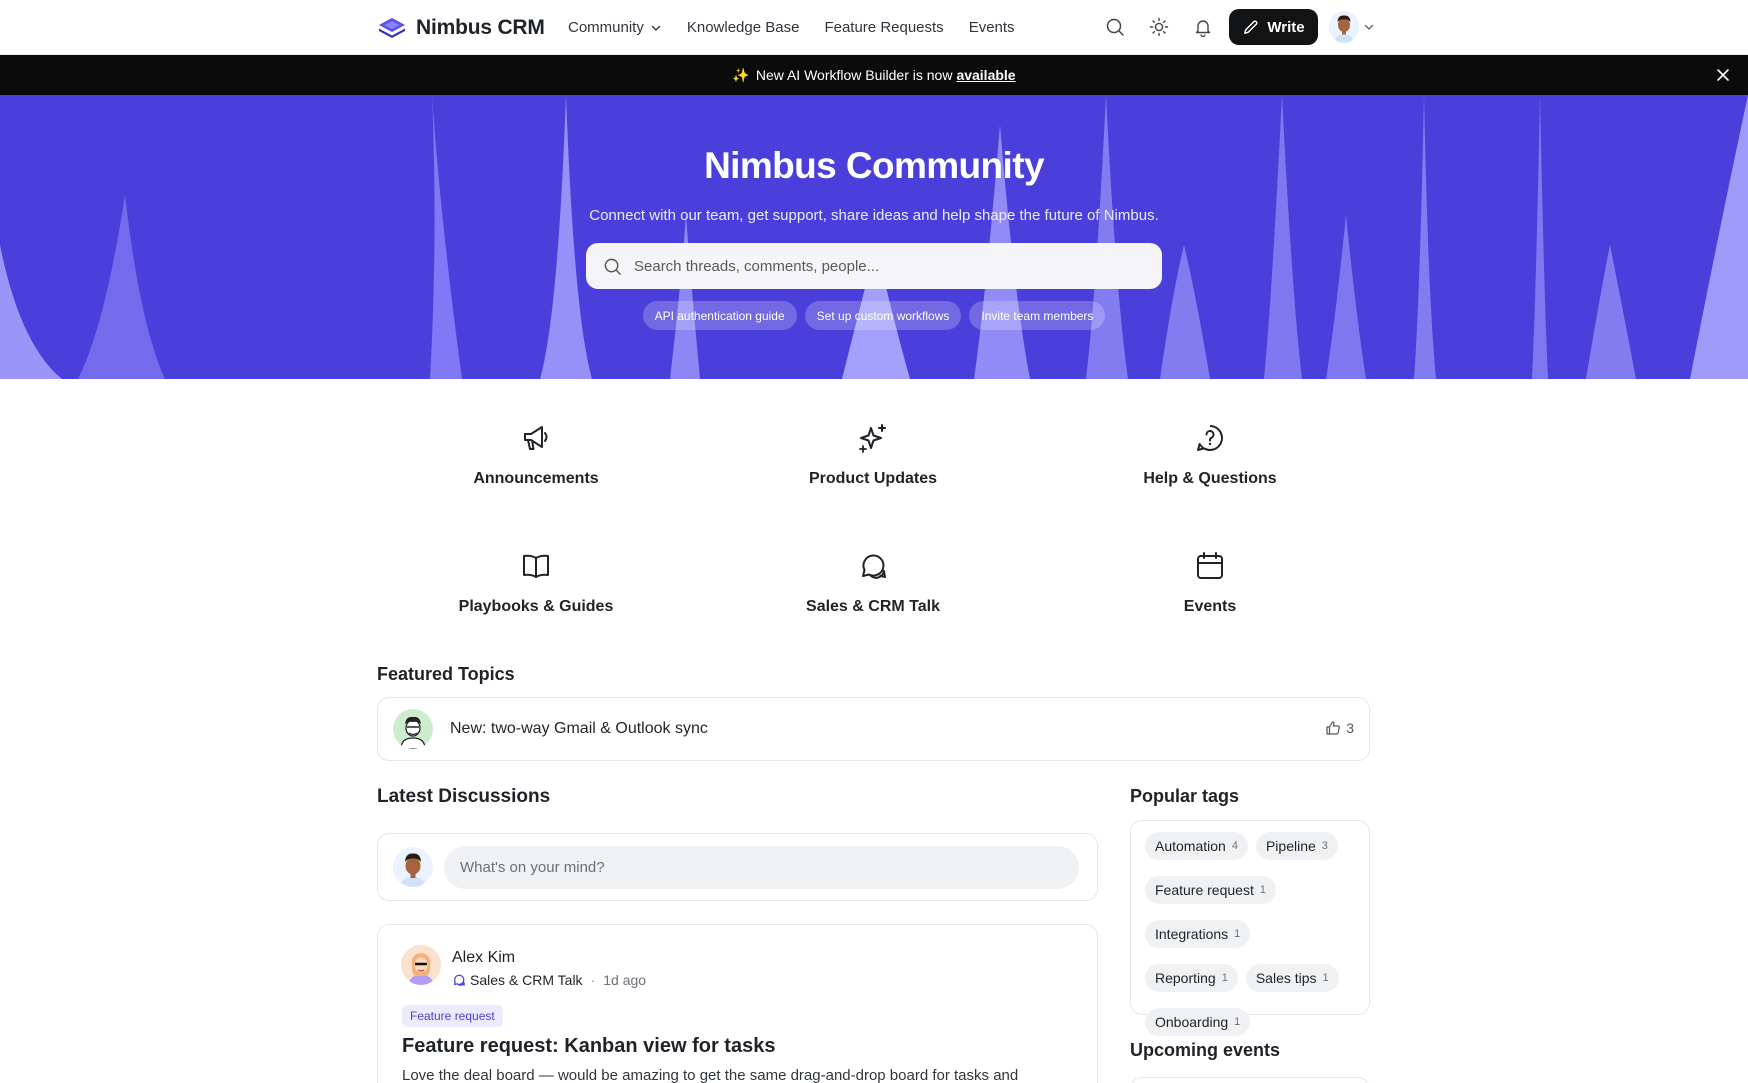  Describe the element at coordinates (1234, 846) in the screenshot. I see `tag-count: 4` at that location.